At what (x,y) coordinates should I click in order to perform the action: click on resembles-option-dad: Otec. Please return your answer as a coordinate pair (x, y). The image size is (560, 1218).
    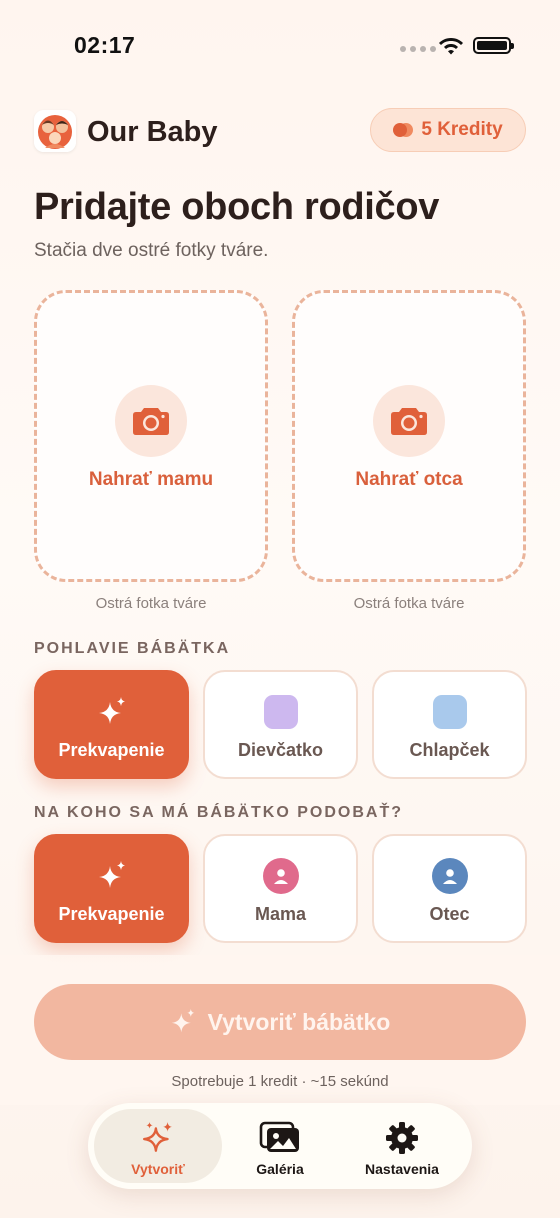
    Looking at the image, I should click on (449, 888).